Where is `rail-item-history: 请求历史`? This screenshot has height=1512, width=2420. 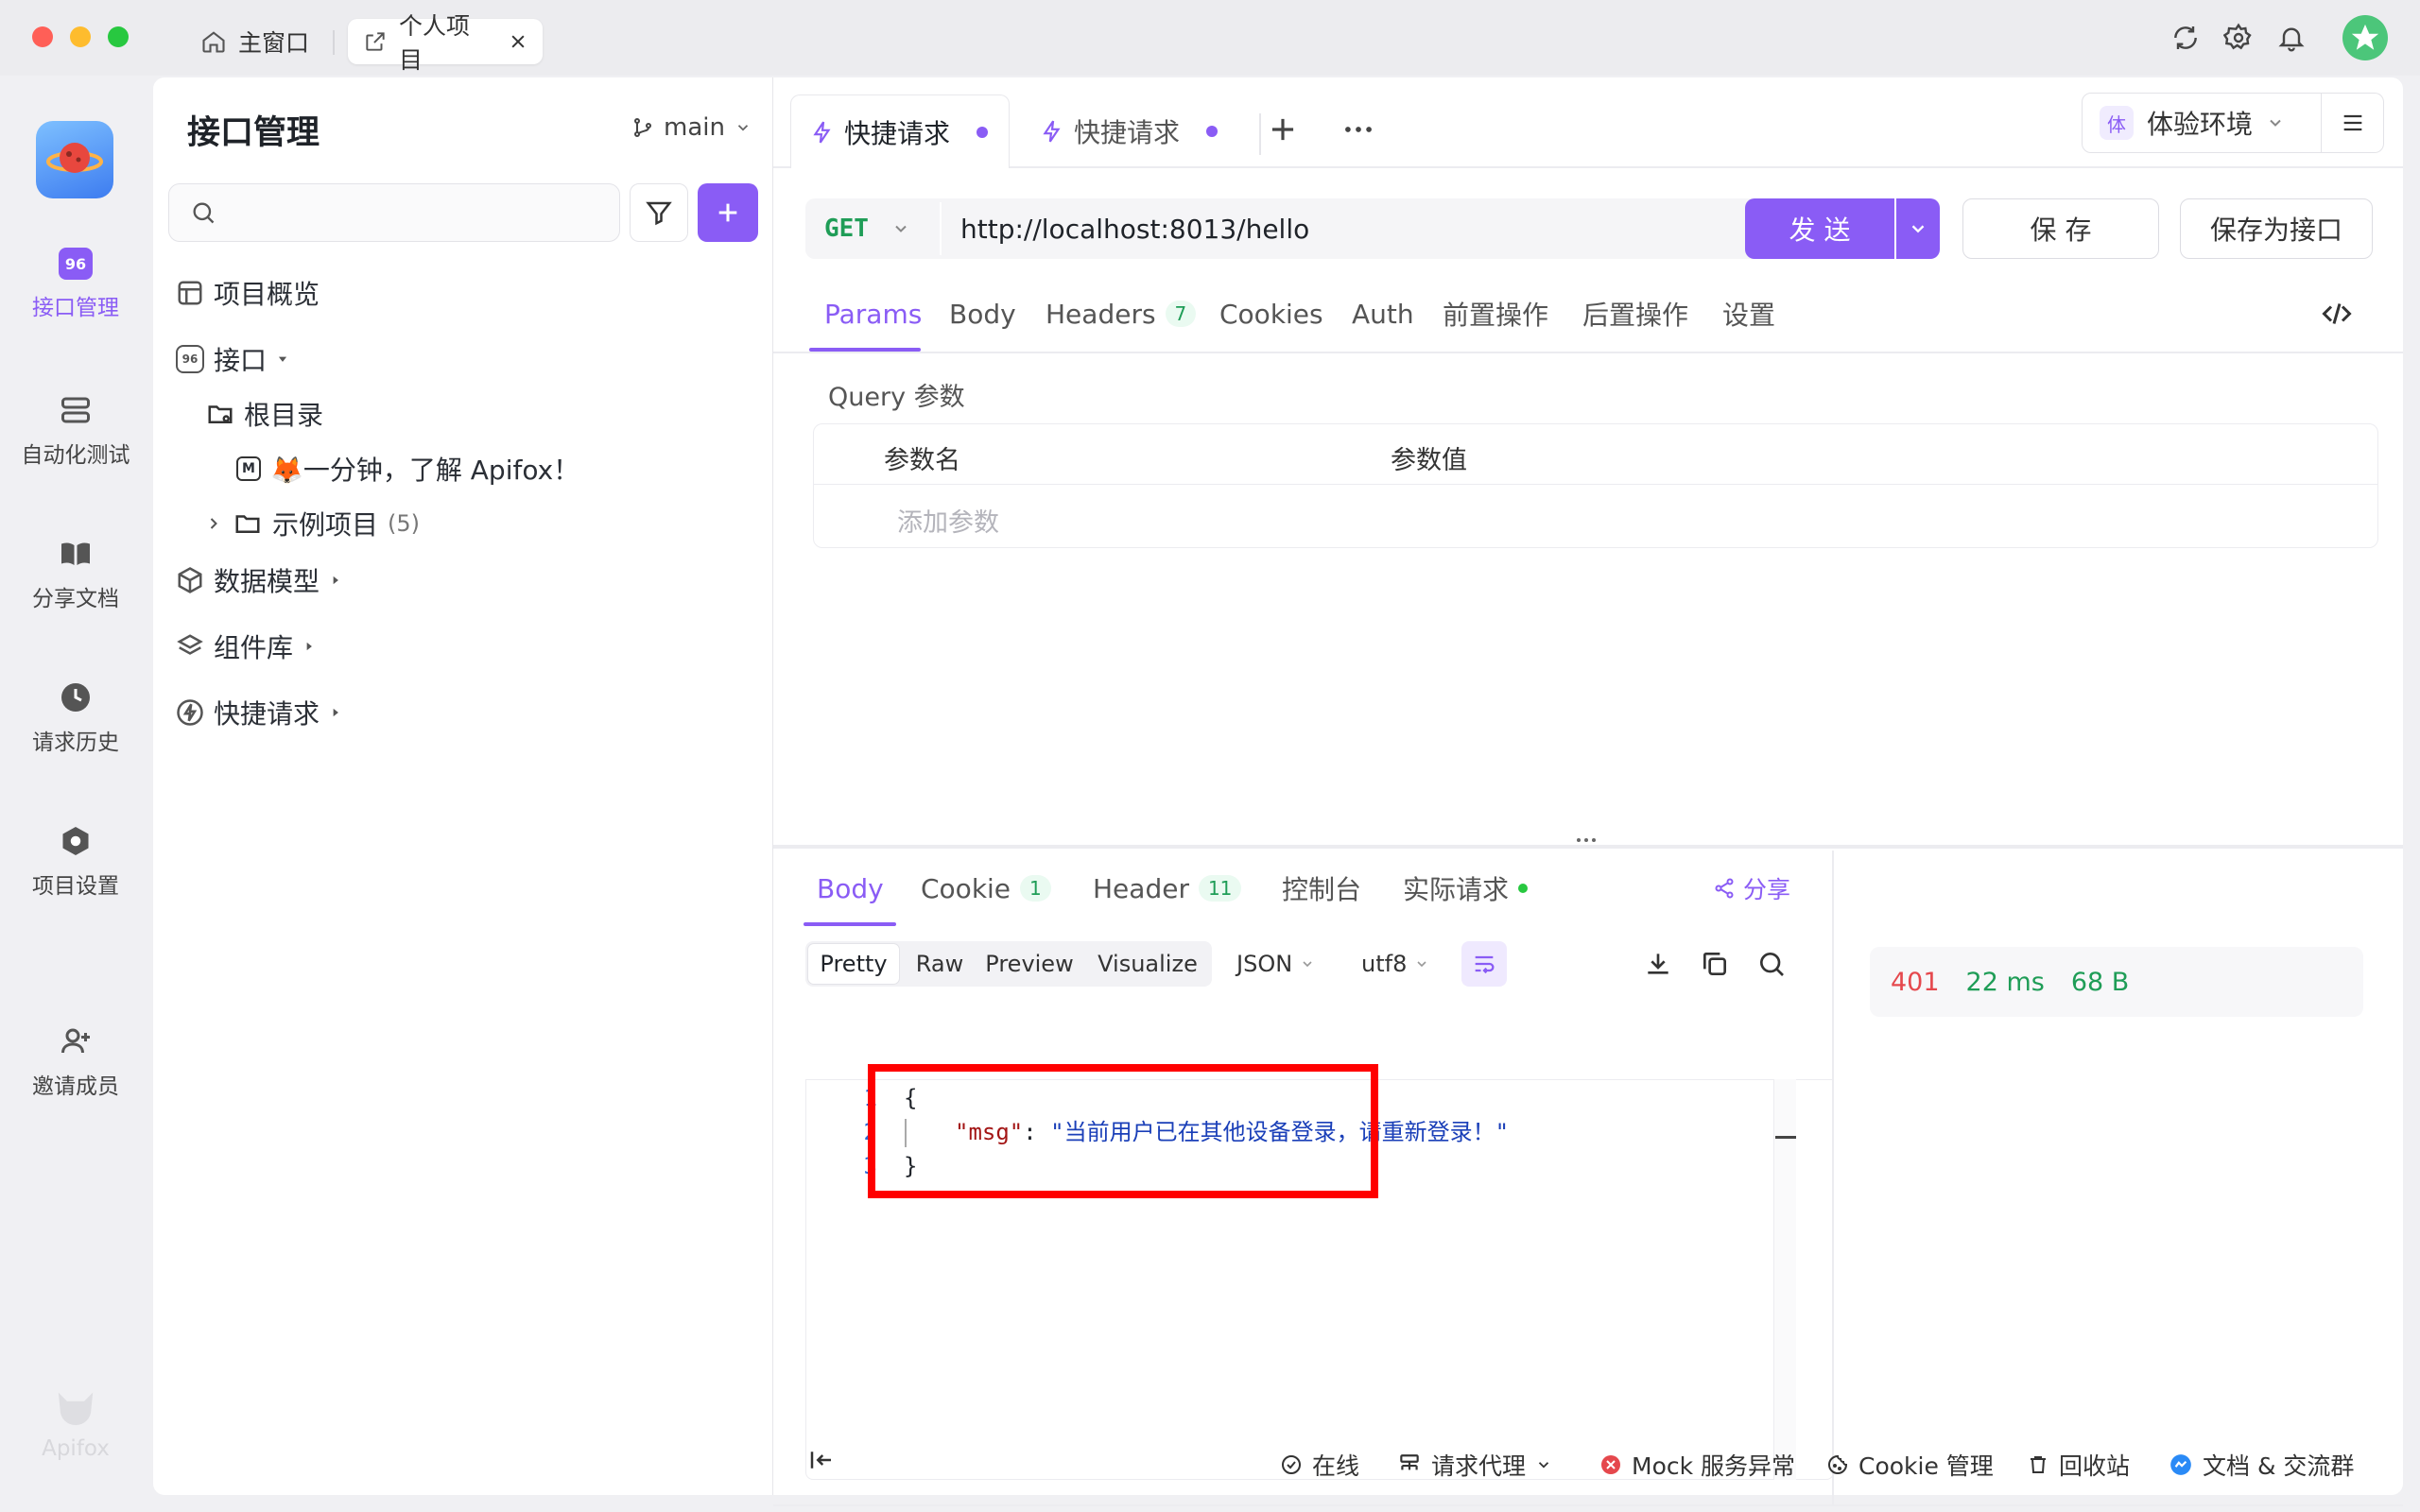
rail-item-history: 请求历史 is located at coordinates (75, 718).